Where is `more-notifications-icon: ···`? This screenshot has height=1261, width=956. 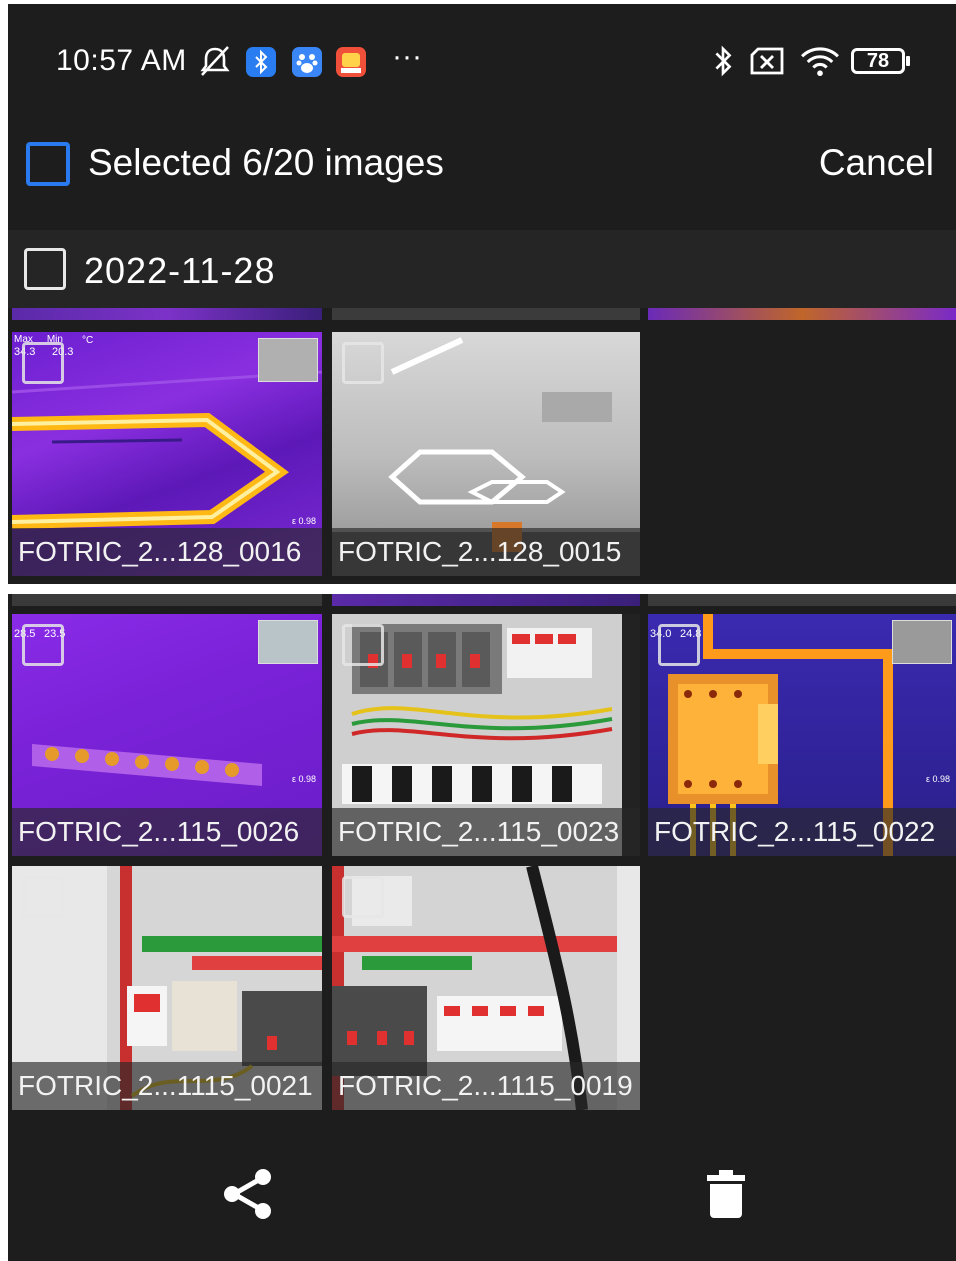
more-notifications-icon: ··· is located at coordinates (407, 56).